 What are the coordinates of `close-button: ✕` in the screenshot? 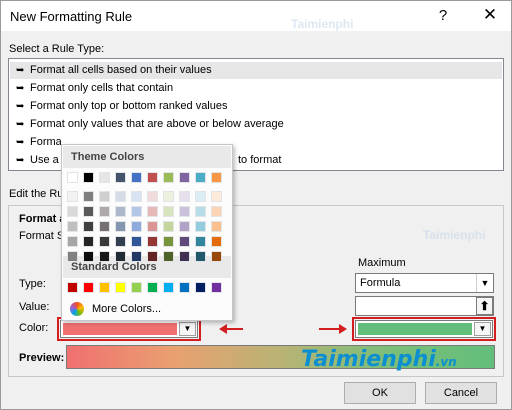 It's located at (490, 15).